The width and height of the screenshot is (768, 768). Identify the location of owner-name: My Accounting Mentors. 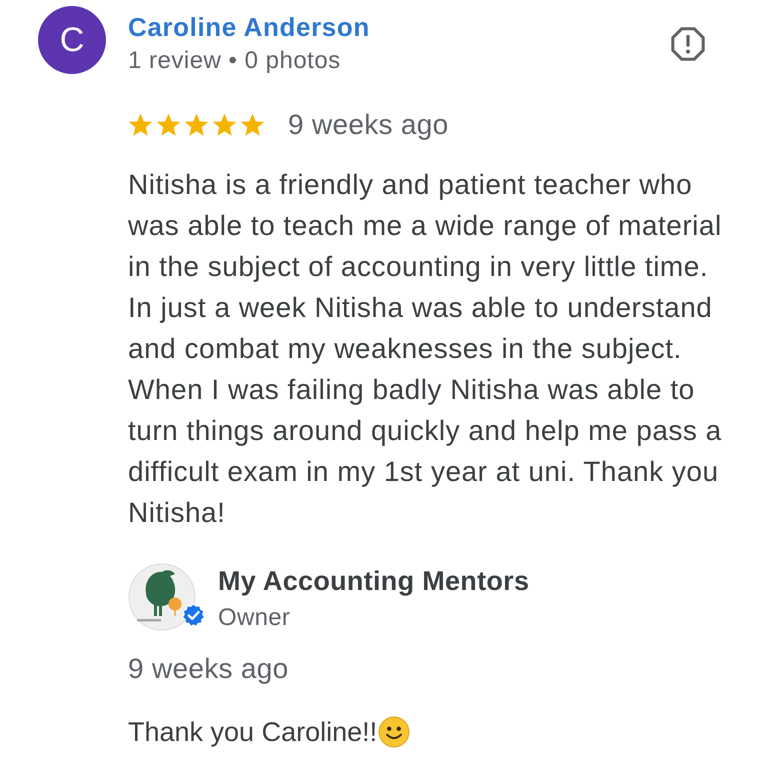
(374, 581).